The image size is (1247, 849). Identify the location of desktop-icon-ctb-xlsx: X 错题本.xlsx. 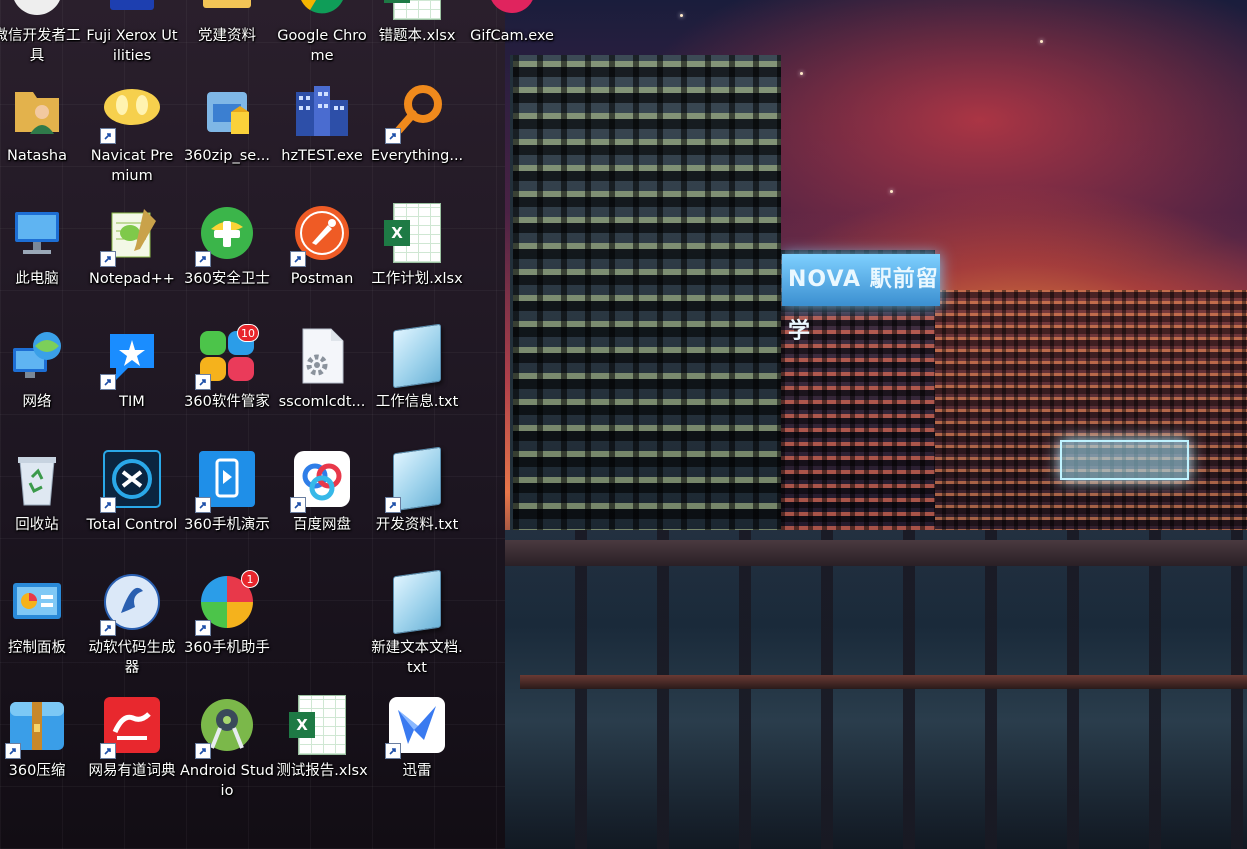
(417, 38).